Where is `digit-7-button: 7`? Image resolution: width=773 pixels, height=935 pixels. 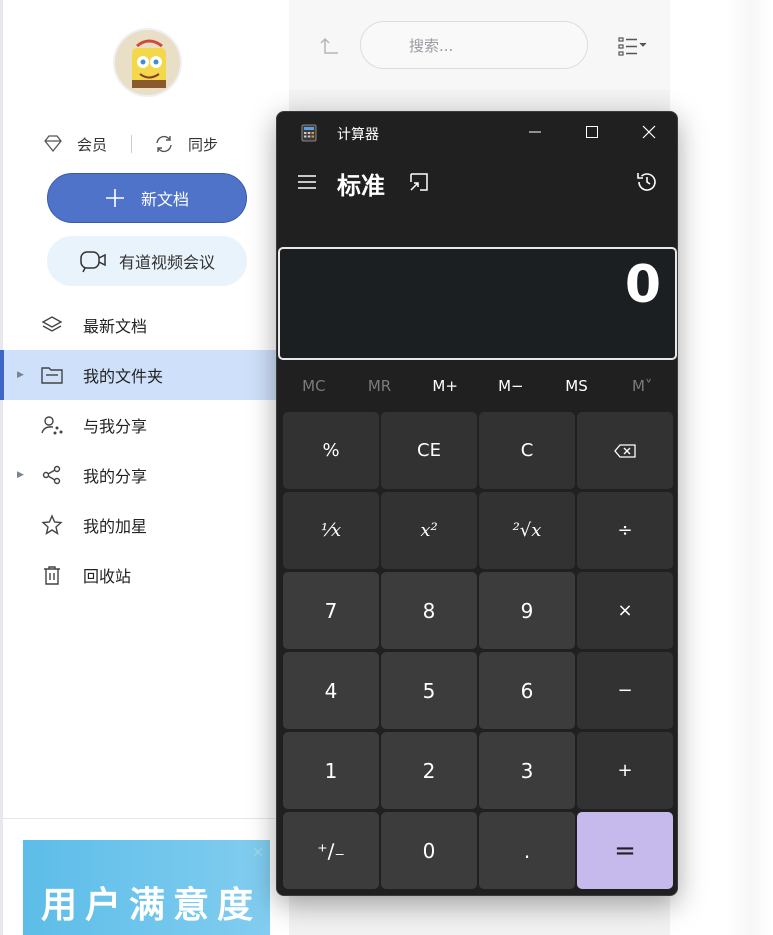
digit-7-button: 7 is located at coordinates (331, 610).